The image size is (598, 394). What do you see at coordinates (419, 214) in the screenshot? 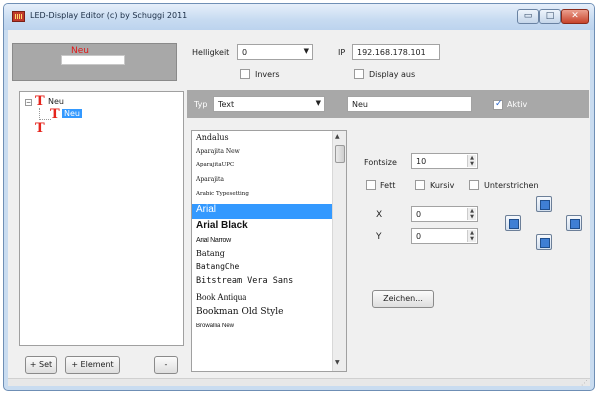
I see `x-value: 0` at bounding box center [419, 214].